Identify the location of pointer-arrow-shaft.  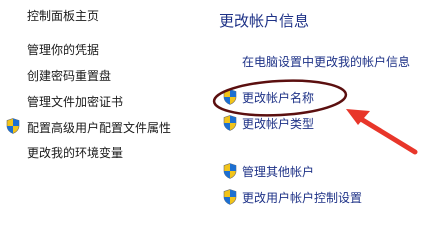
(385, 134).